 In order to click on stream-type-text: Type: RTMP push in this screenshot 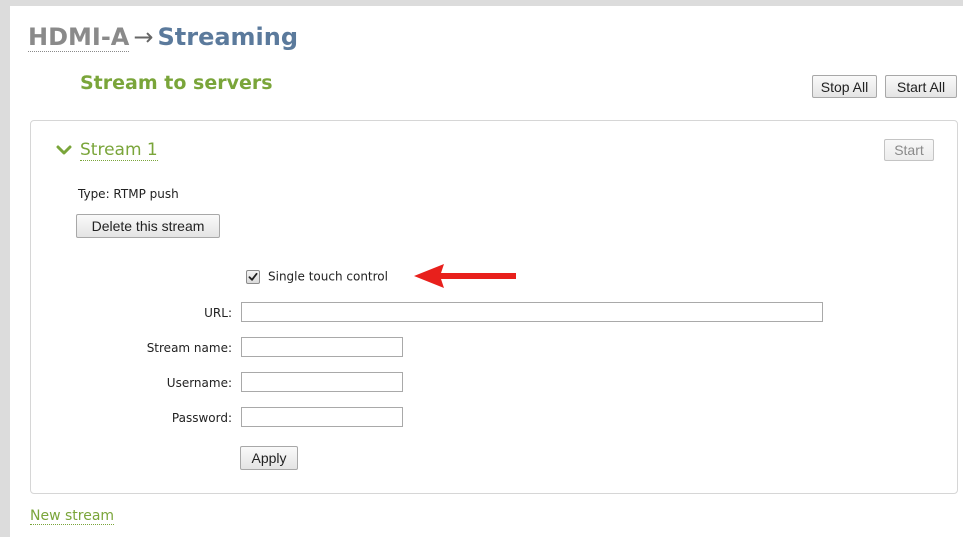, I will do `click(128, 194)`.